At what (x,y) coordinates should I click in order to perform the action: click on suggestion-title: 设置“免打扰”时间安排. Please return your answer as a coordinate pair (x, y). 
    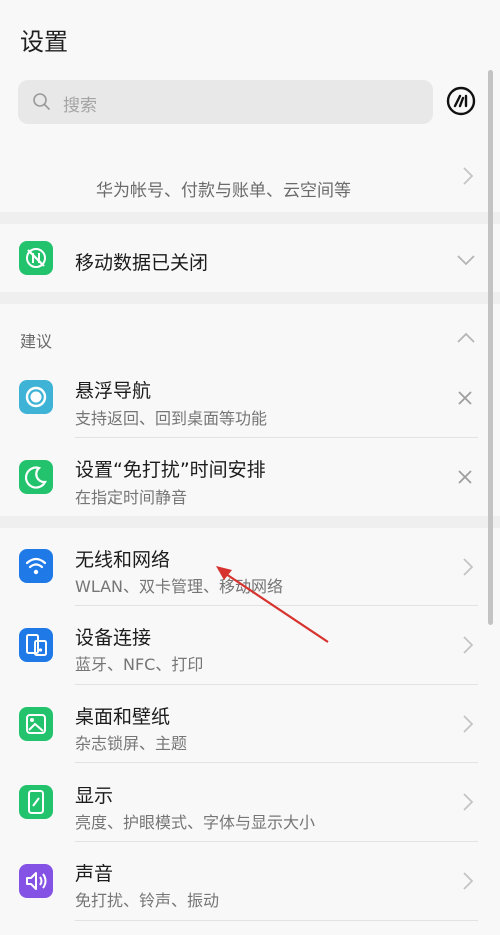
    Looking at the image, I should click on (170, 470).